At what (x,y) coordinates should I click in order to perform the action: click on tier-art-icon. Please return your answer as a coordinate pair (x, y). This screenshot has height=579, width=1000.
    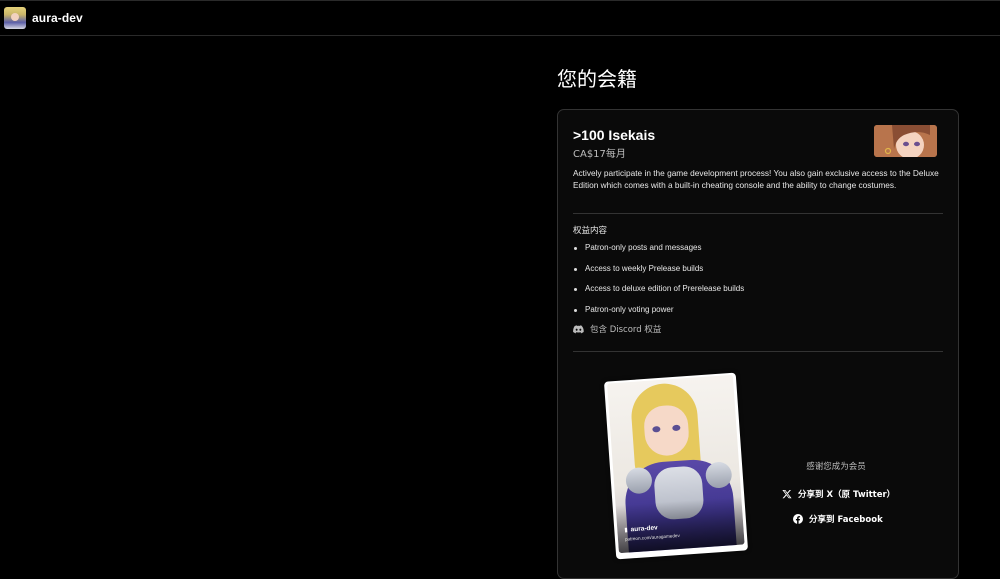
    Looking at the image, I should click on (905, 141).